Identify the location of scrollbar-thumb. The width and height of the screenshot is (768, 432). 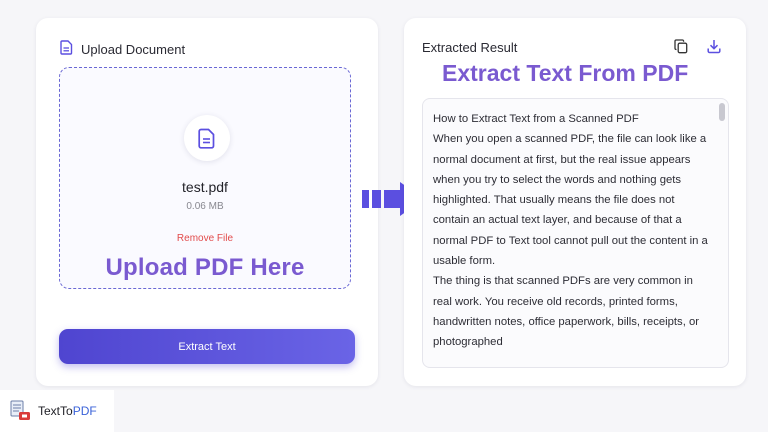
(722, 112).